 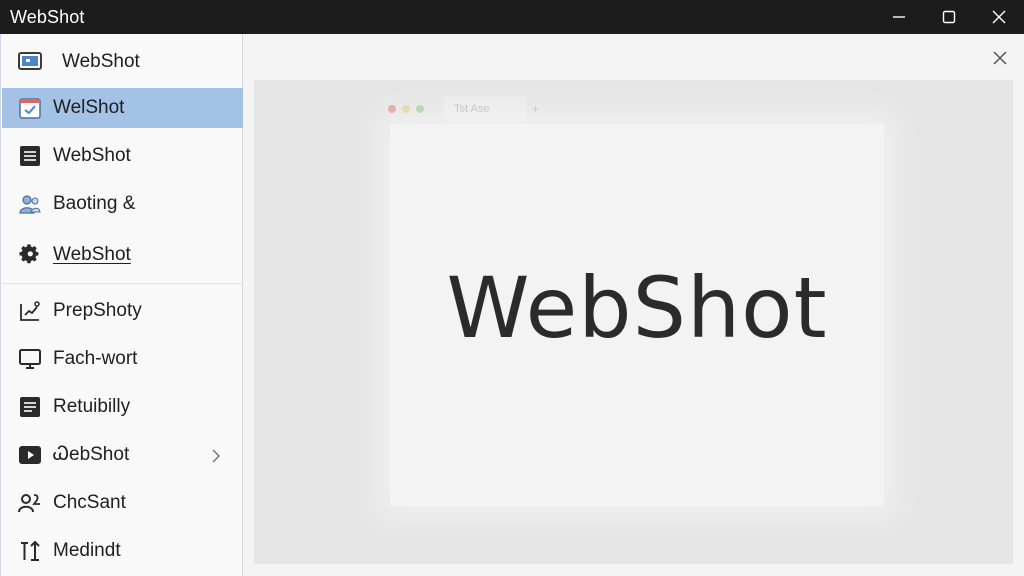 I want to click on people-icon, so click(x=30, y=503).